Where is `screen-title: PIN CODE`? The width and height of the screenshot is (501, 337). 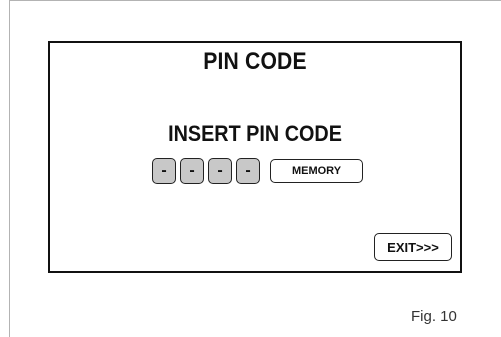
screen-title: PIN CODE is located at coordinates (255, 61).